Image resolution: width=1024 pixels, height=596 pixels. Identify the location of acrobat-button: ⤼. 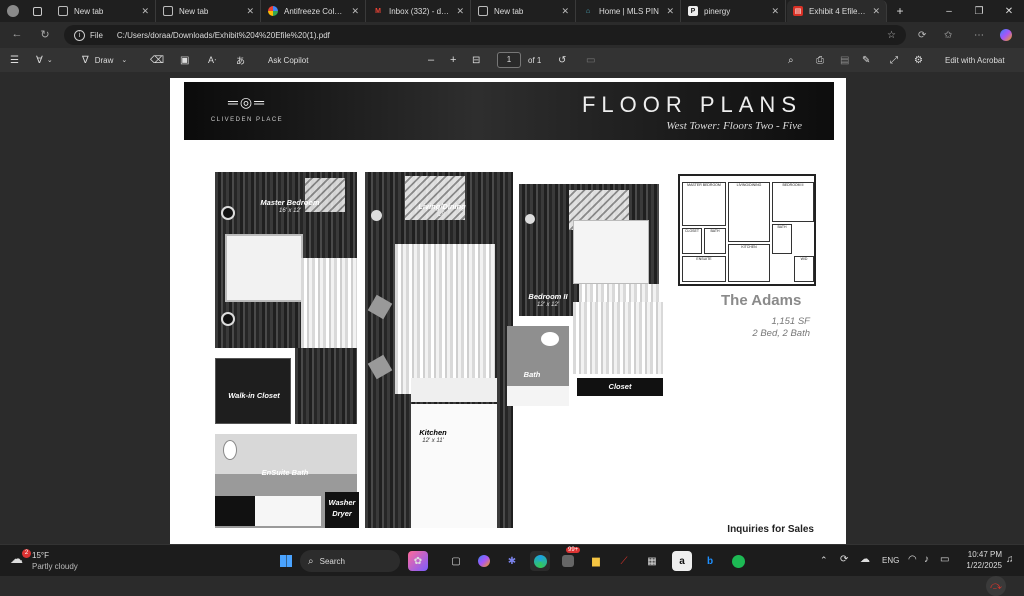
(996, 586).